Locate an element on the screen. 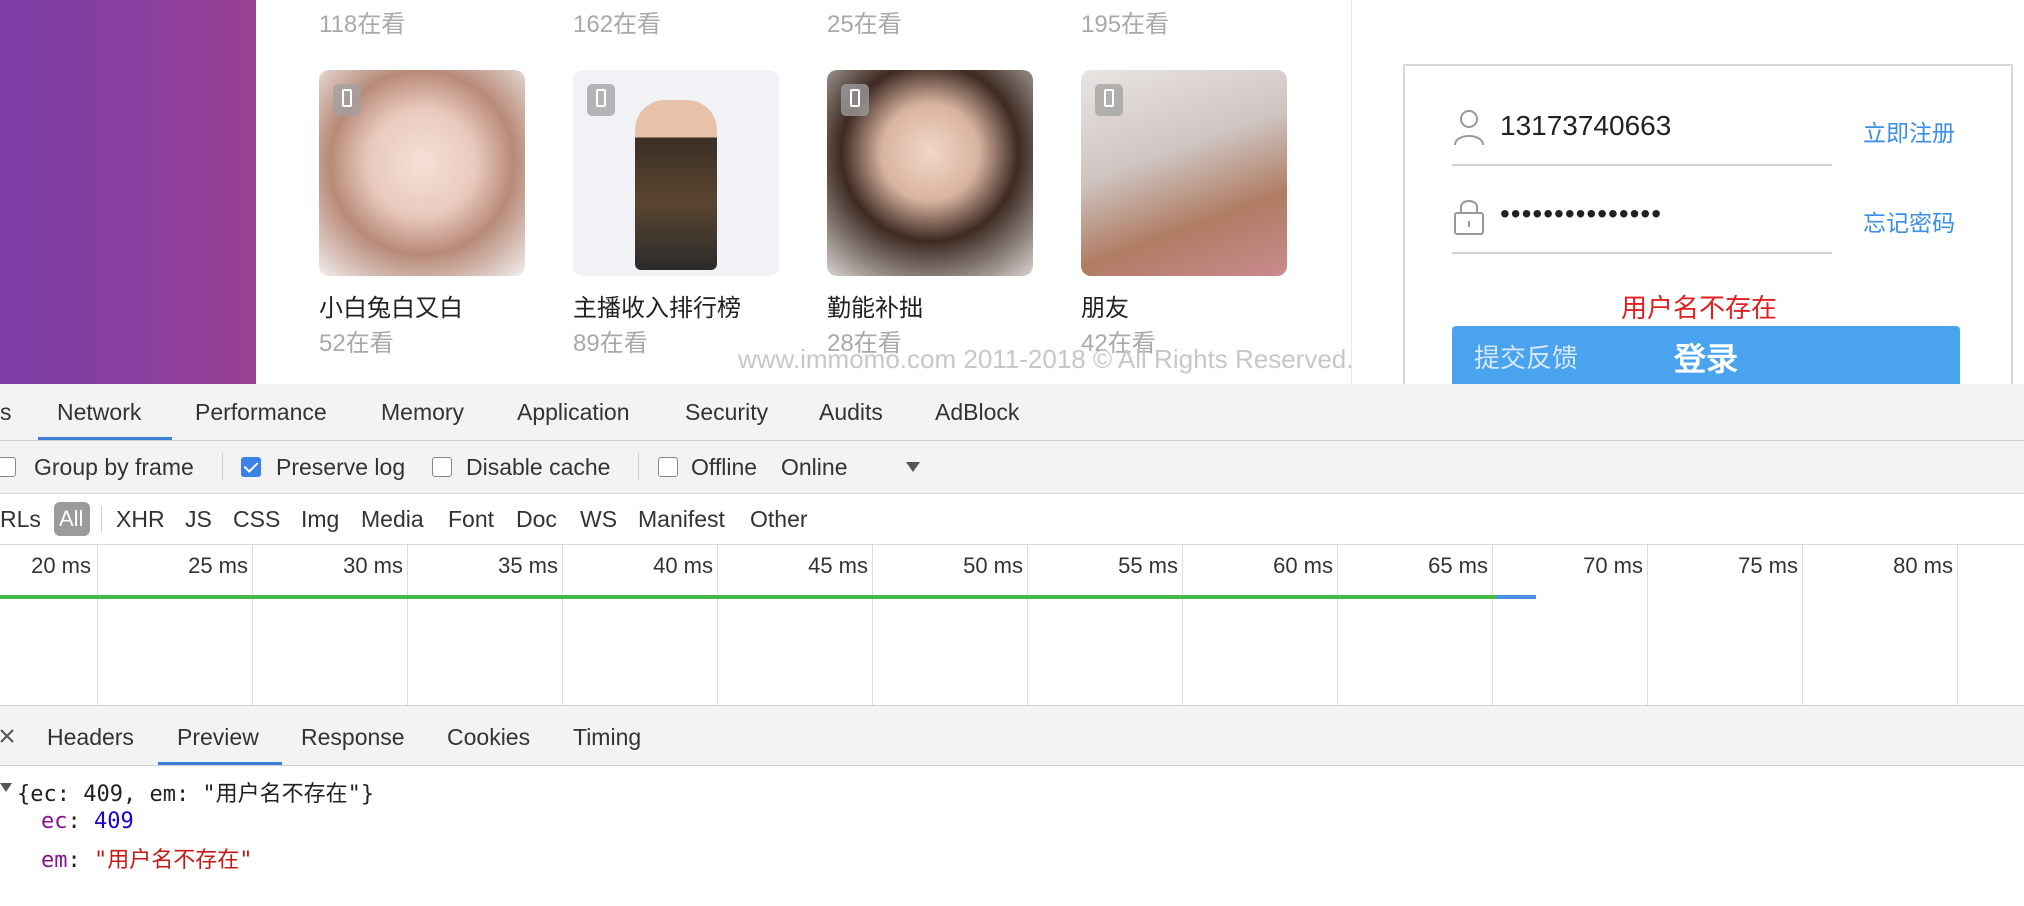  purple-banner is located at coordinates (128, 192).